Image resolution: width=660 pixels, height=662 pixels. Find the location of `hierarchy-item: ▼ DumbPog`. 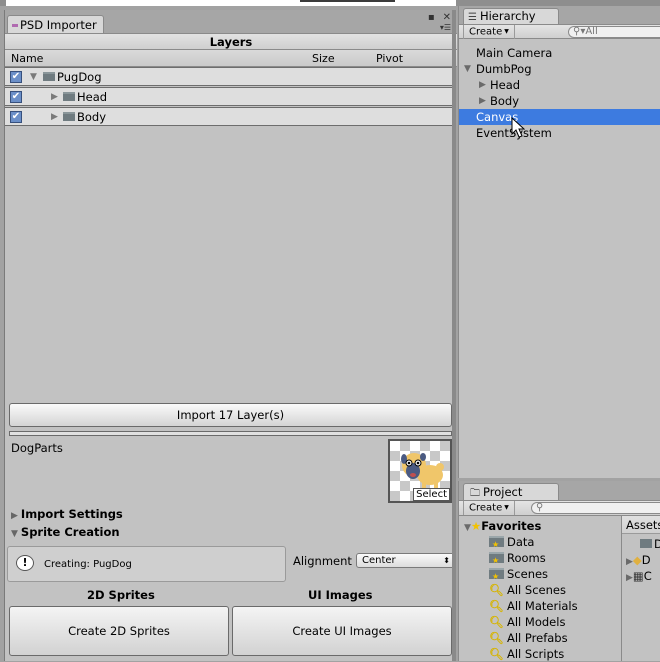

hierarchy-item: ▼ DumbPog is located at coordinates (559, 69).